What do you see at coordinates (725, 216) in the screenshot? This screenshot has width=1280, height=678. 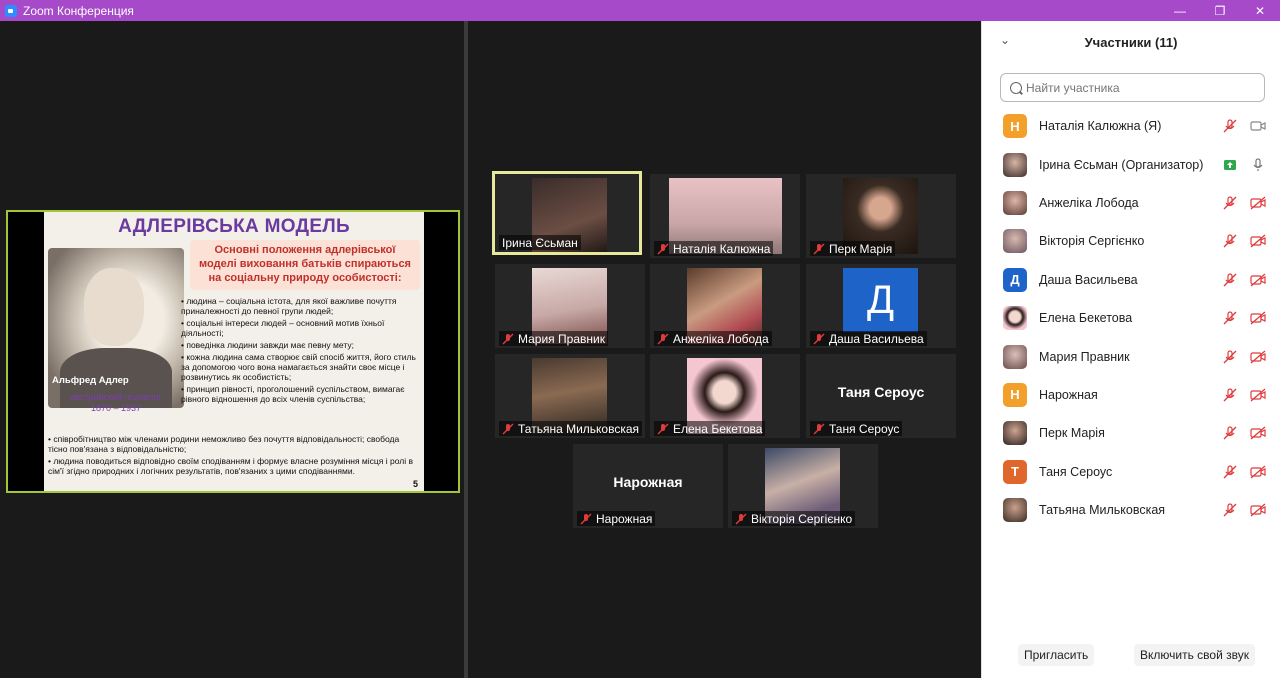 I see `video-tile: Наталія Калюжна` at bounding box center [725, 216].